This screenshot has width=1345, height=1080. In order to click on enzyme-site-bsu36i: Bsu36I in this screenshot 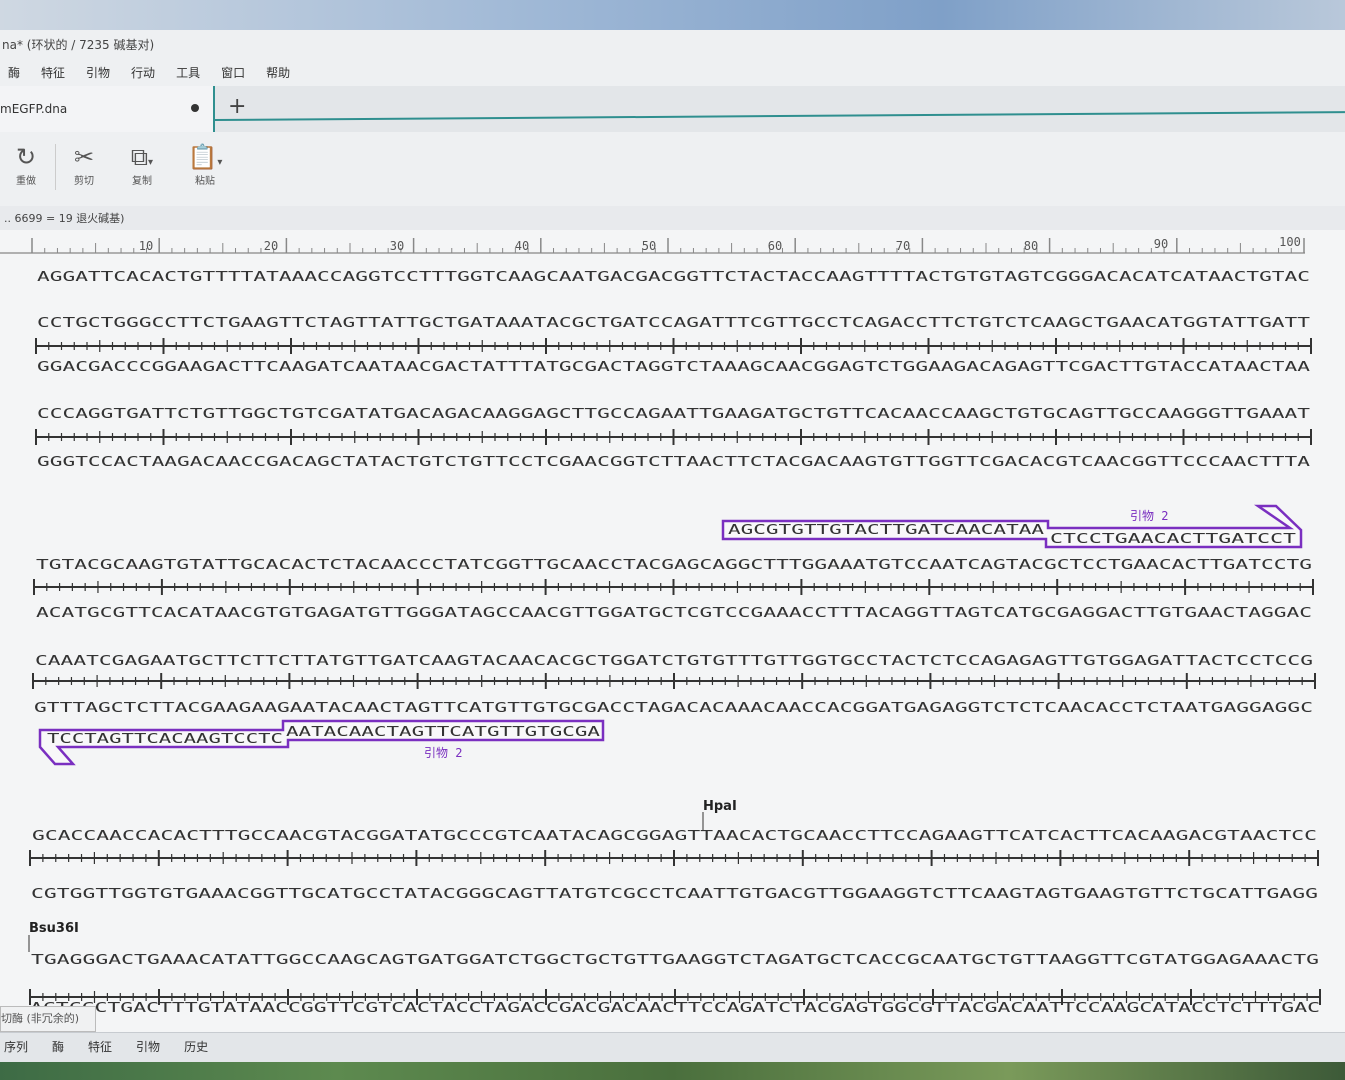, I will do `click(53, 936)`.